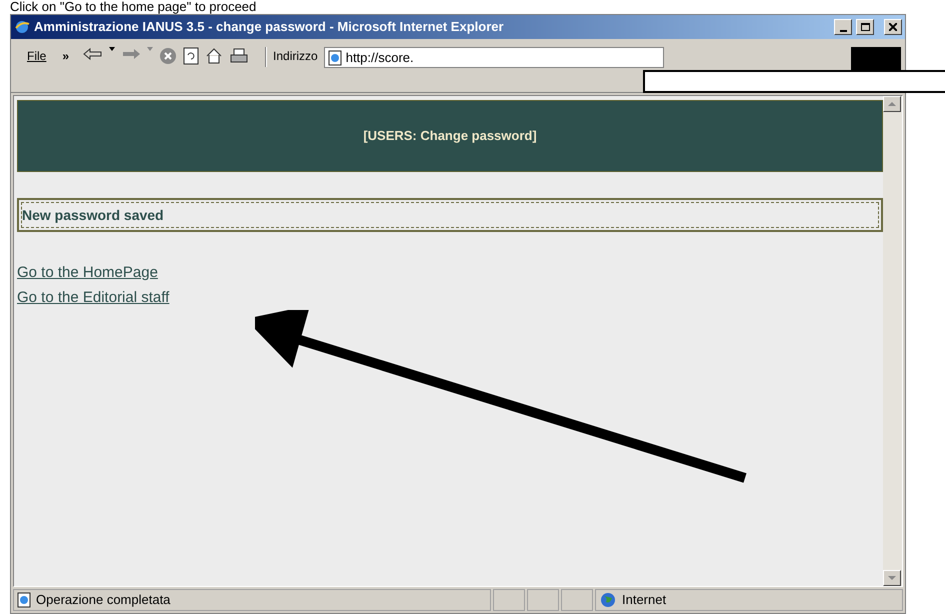 This screenshot has width=945, height=614. I want to click on header-title: [USERS: Change password], so click(450, 136).